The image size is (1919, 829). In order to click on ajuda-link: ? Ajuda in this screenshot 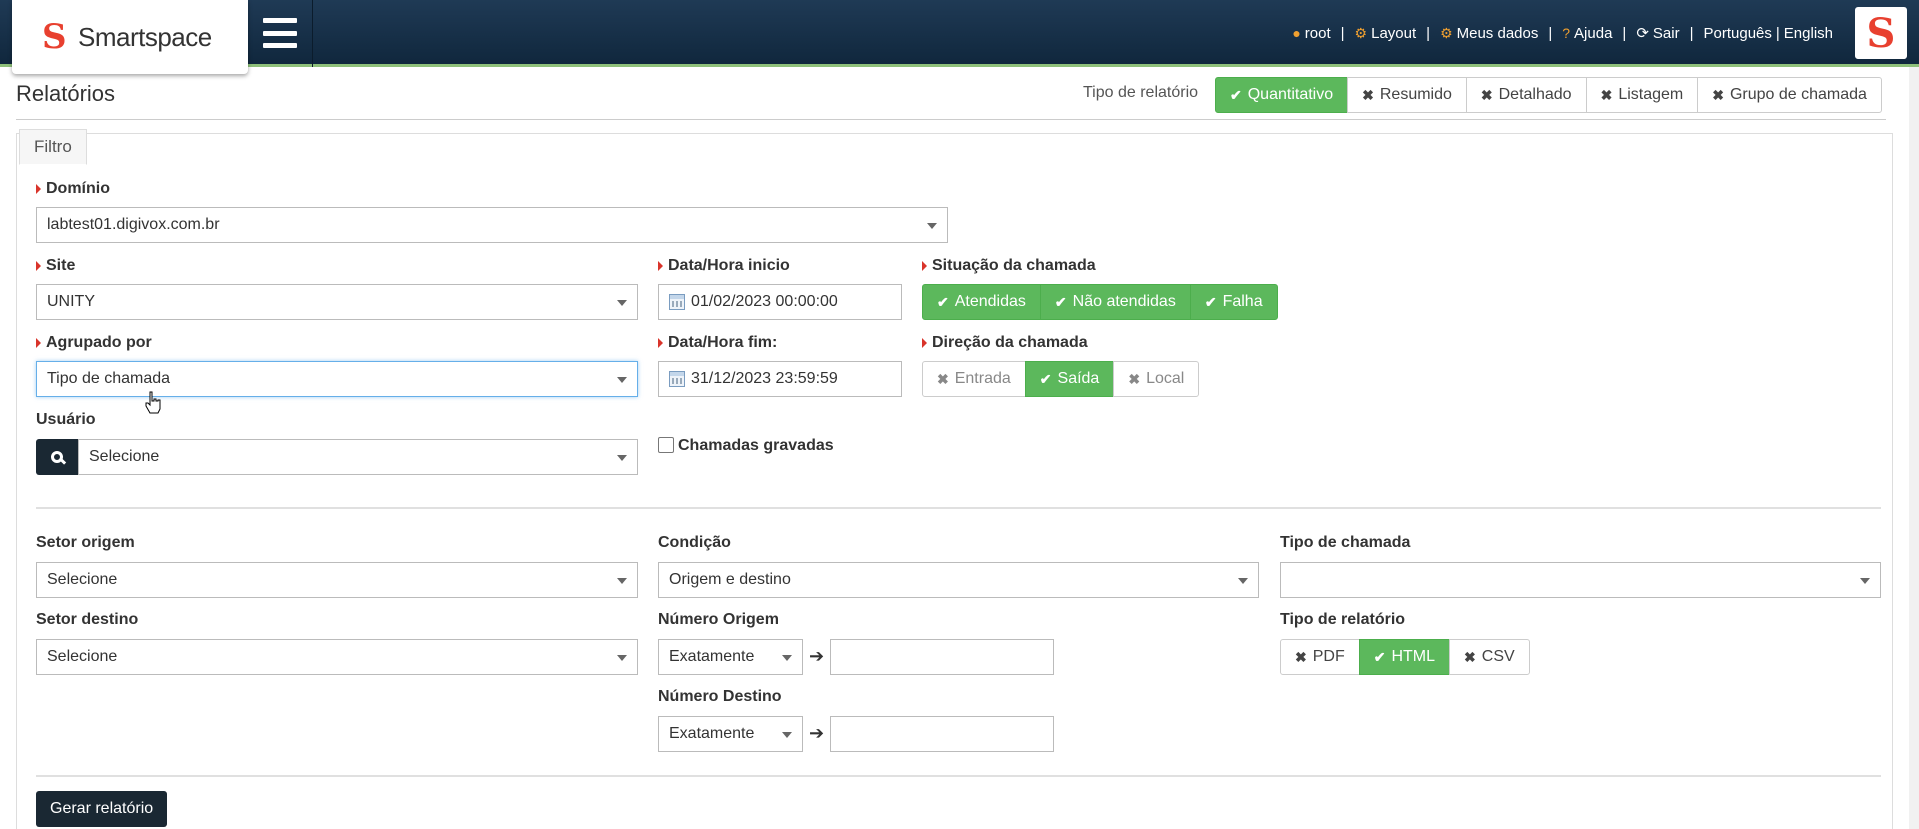, I will do `click(1587, 33)`.